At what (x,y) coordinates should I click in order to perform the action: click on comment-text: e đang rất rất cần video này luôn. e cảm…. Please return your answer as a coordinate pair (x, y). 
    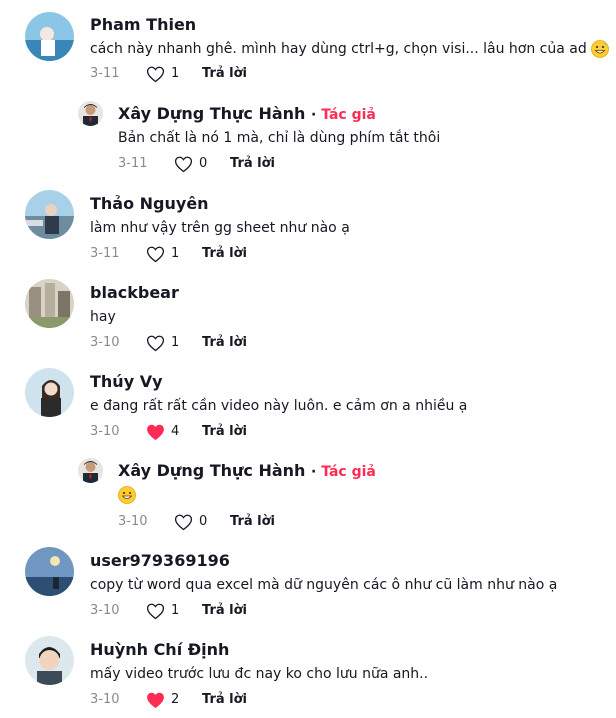
    Looking at the image, I should click on (279, 406).